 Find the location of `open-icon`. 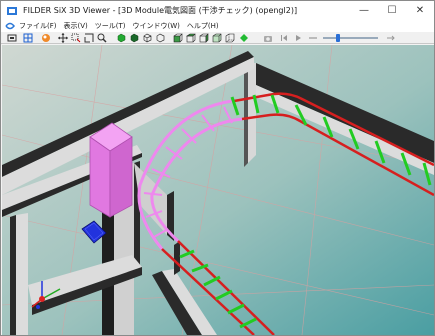

open-icon is located at coordinates (12, 38).